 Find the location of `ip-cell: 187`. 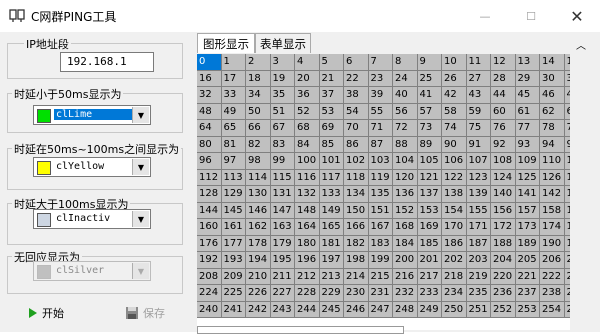

ip-cell: 187 is located at coordinates (478, 243).